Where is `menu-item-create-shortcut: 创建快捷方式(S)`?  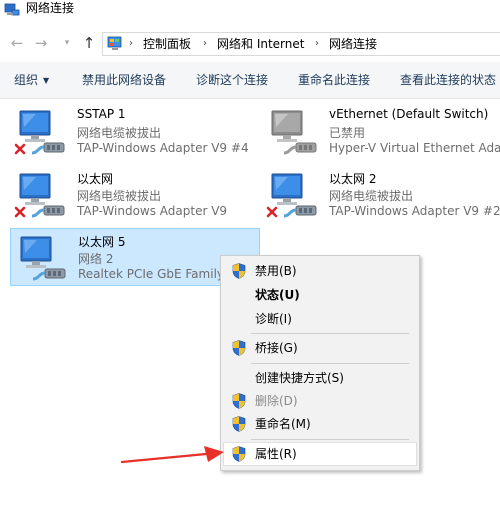
menu-item-create-shortcut: 创建快捷方式(S) is located at coordinates (320, 378).